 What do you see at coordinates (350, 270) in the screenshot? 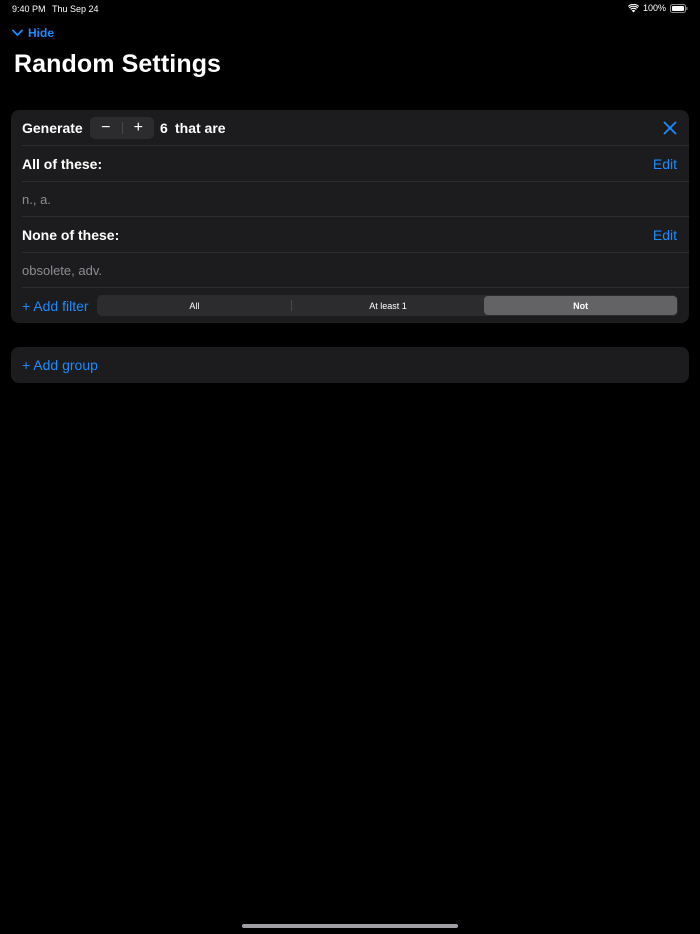
I see `none-of-value-row: obsolete, adv.` at bounding box center [350, 270].